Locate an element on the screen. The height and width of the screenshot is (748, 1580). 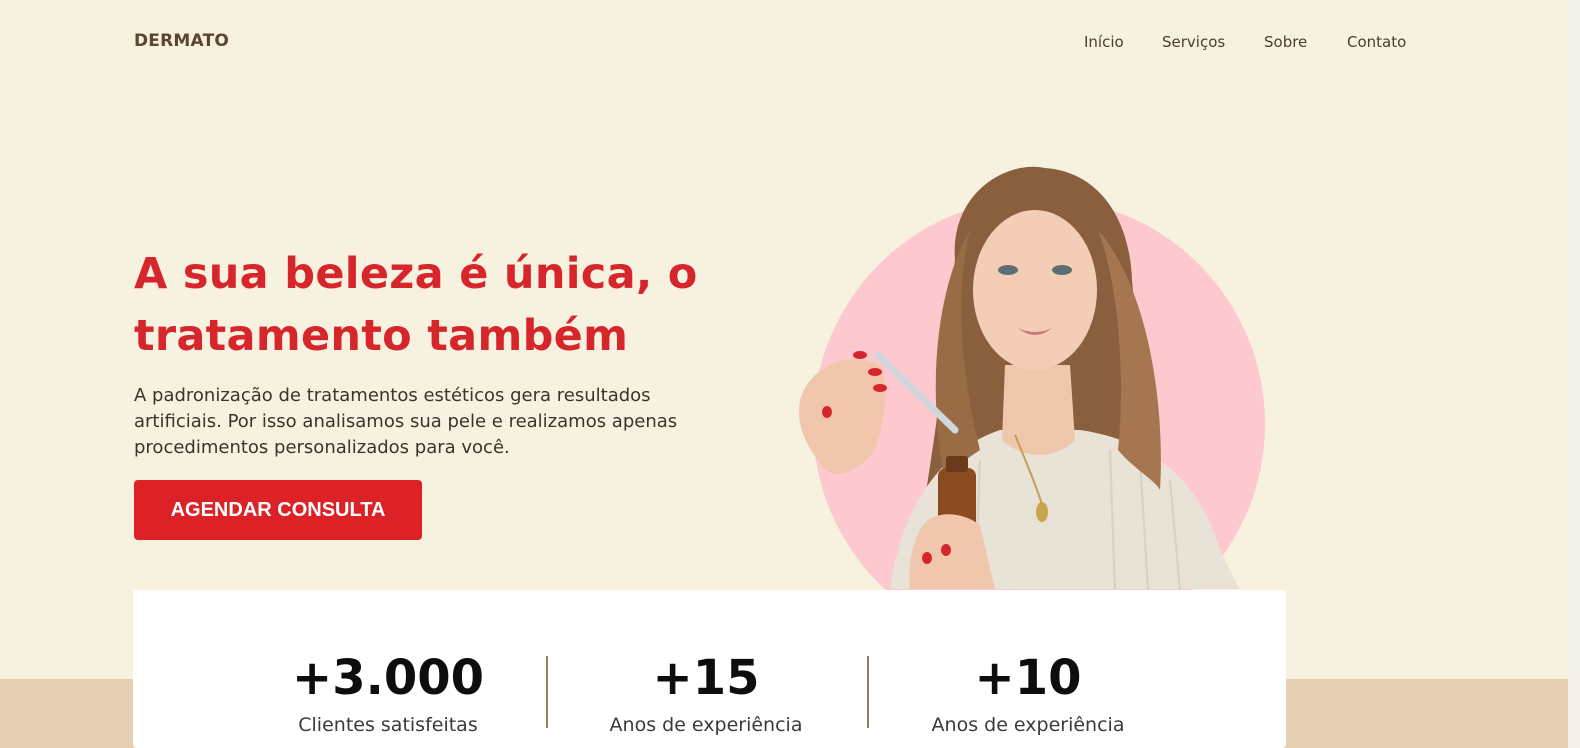
stat-years-2: +10 Anos de experiência is located at coordinates (1028, 663).